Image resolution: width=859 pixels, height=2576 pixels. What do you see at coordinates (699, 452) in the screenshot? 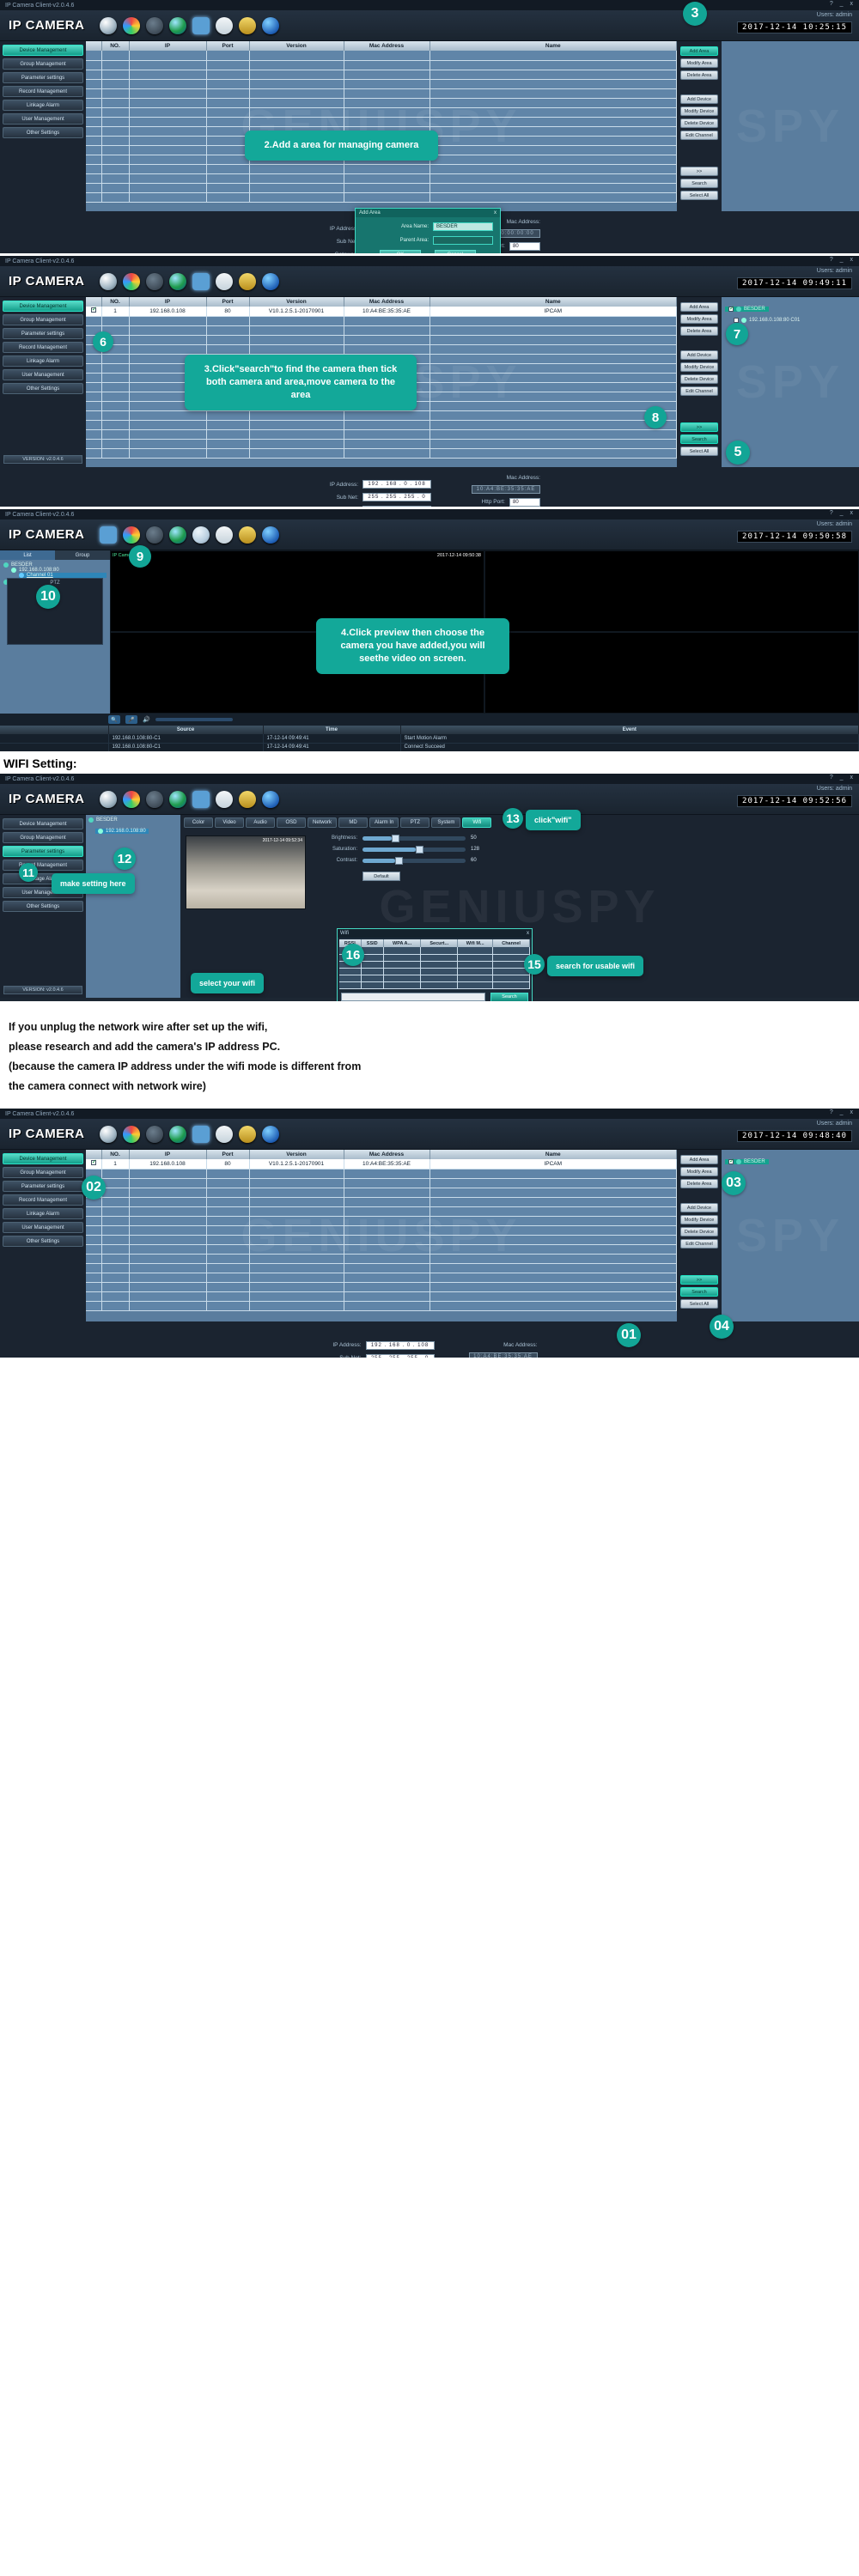
I see `select-all-button: Select All` at bounding box center [699, 452].